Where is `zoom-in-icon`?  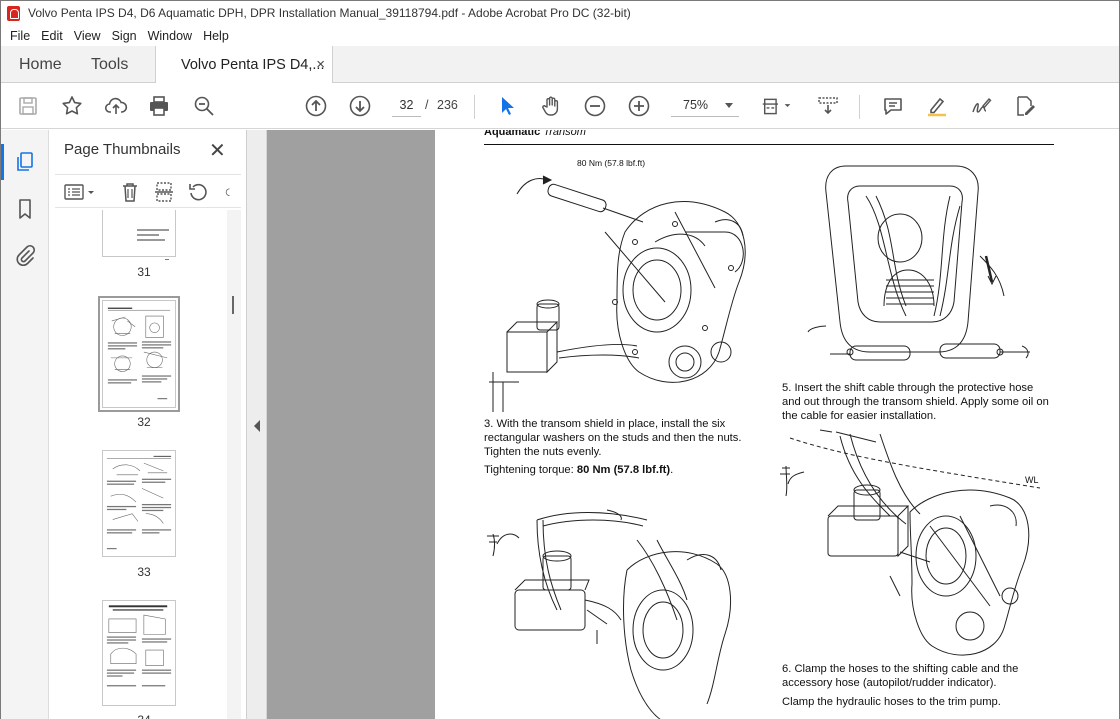 zoom-in-icon is located at coordinates (639, 106).